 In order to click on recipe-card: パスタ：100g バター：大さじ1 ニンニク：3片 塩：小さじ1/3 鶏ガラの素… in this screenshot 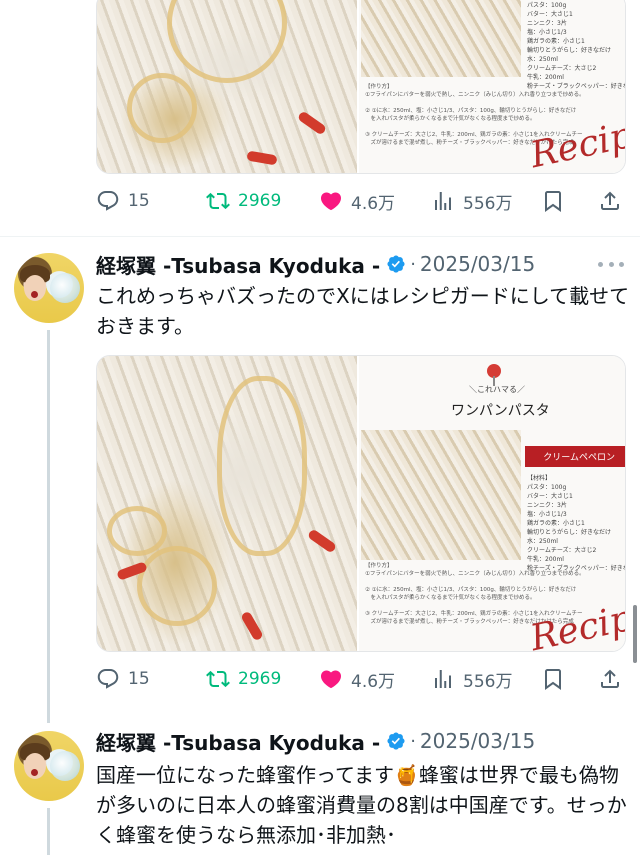, I will do `click(492, 86)`.